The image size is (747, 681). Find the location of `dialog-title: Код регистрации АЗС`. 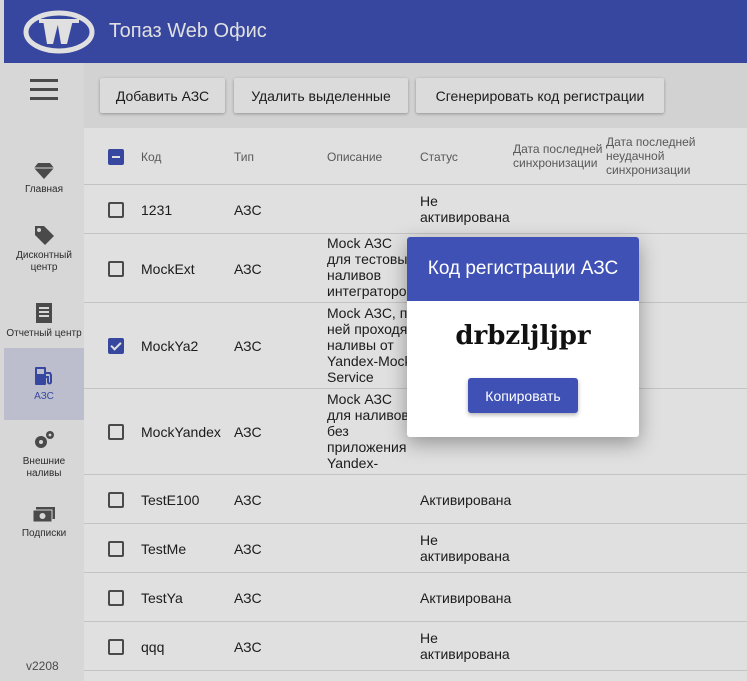

dialog-title: Код регистрации АЗС is located at coordinates (523, 269).